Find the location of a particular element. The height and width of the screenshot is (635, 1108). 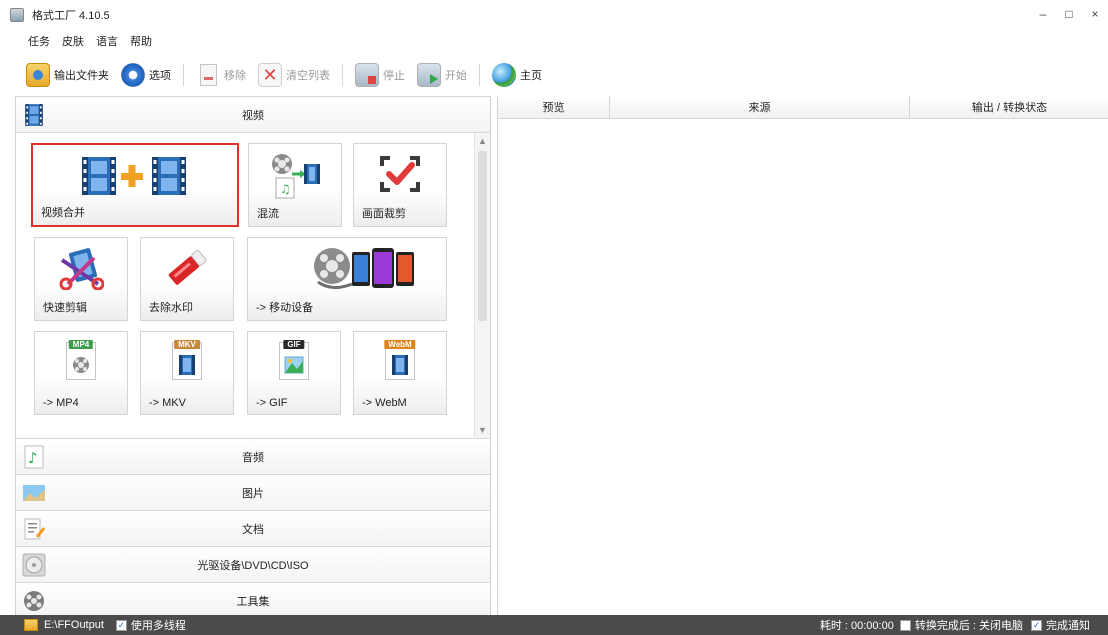

document-remove-icon is located at coordinates (208, 75).